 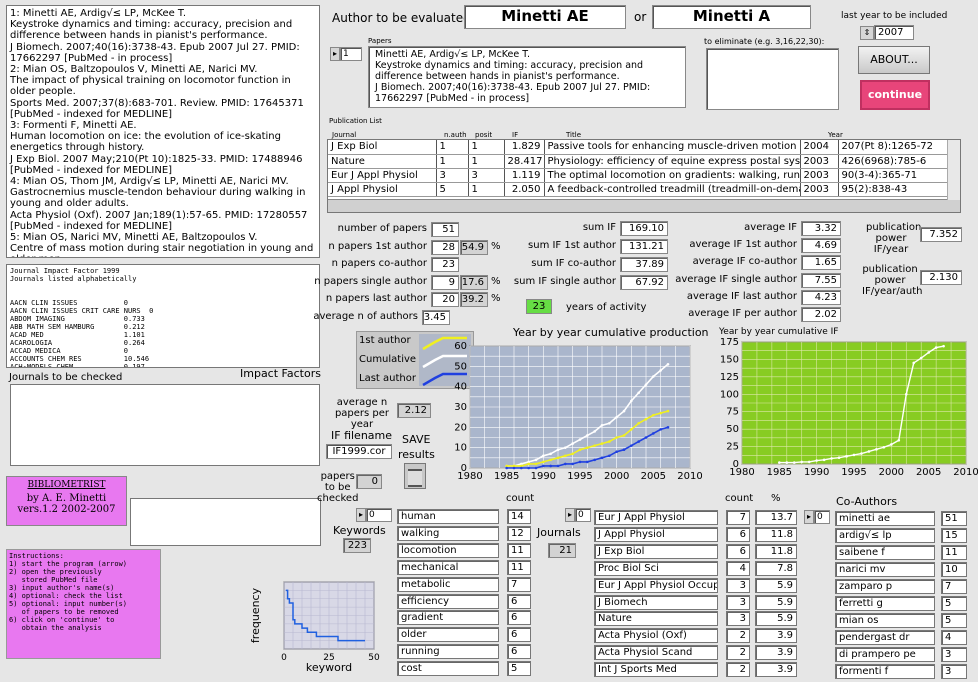 I want to click on coauthor-count: 51, so click(x=954, y=518).